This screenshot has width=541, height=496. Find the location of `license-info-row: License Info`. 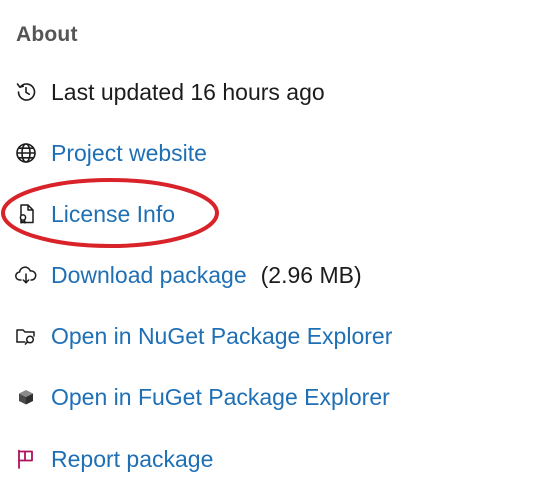

license-info-row: License Info is located at coordinates (94, 214).